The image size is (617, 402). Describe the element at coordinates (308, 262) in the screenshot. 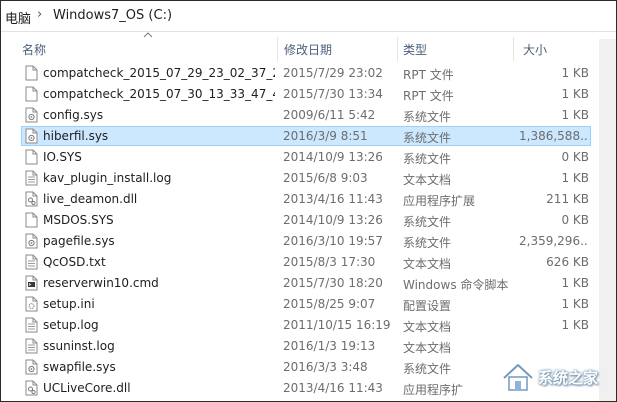

I see `file-row: QcOSD.txt 2015/8/3 17:30 文本文档 626 KB` at that location.